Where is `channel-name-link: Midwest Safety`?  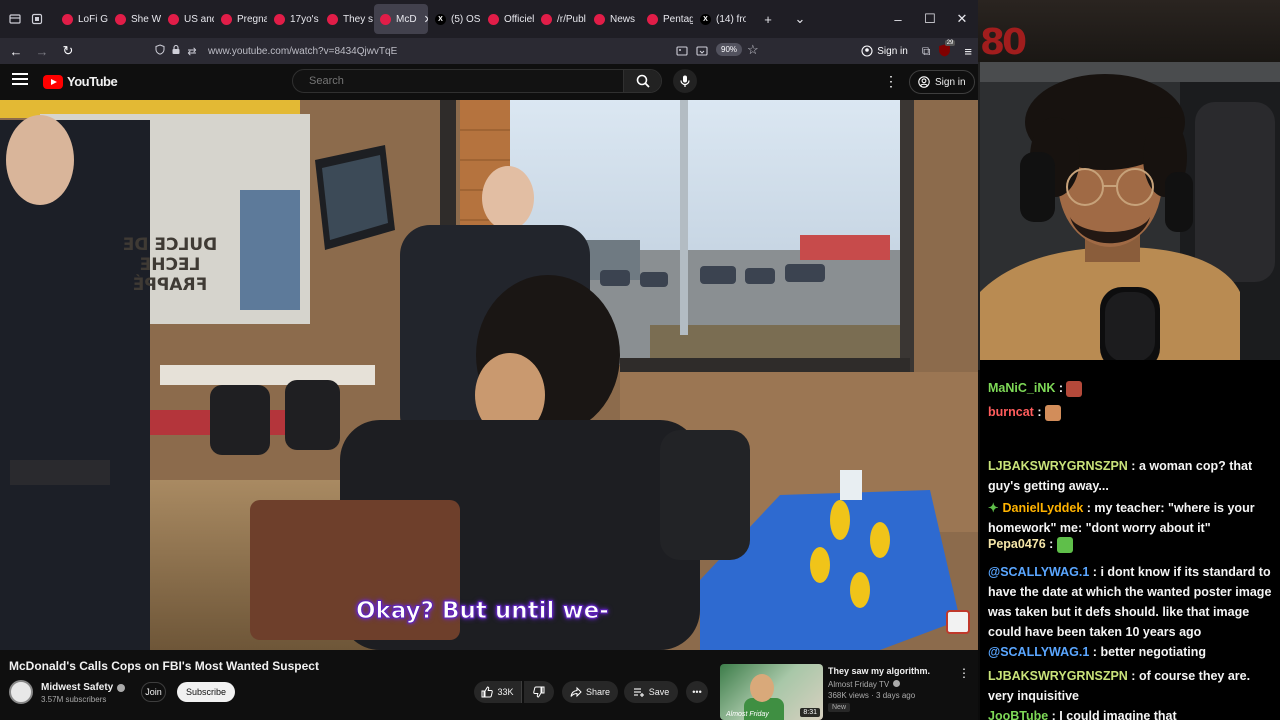 channel-name-link: Midwest Safety is located at coordinates (83, 687).